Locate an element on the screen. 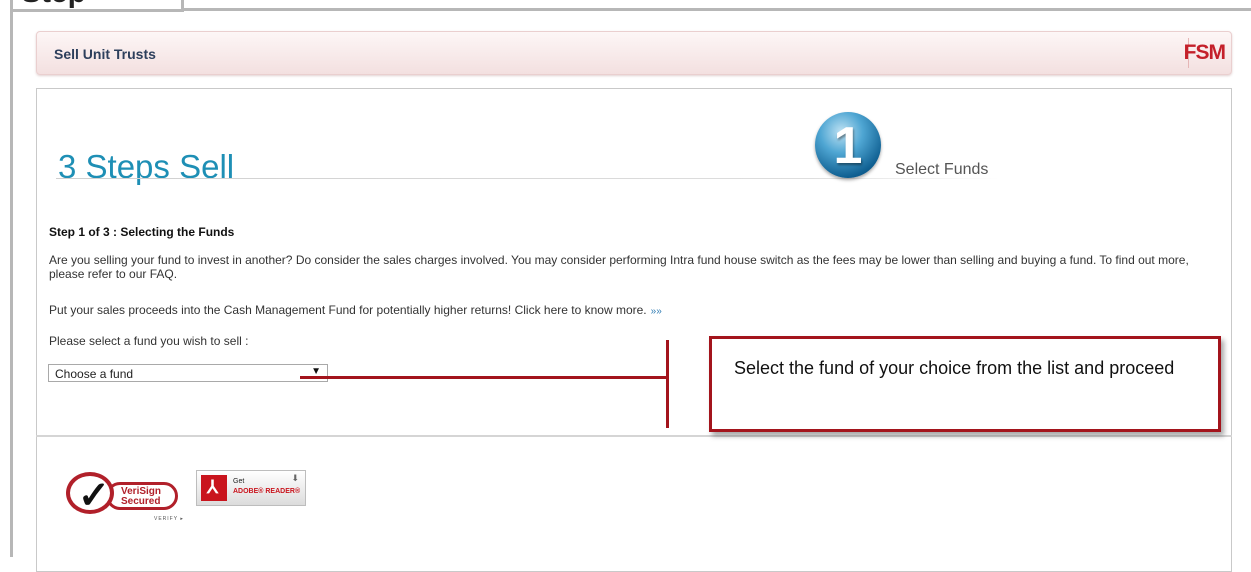  fund-select-label: Please select a fund you wish to sell : is located at coordinates (149, 341).